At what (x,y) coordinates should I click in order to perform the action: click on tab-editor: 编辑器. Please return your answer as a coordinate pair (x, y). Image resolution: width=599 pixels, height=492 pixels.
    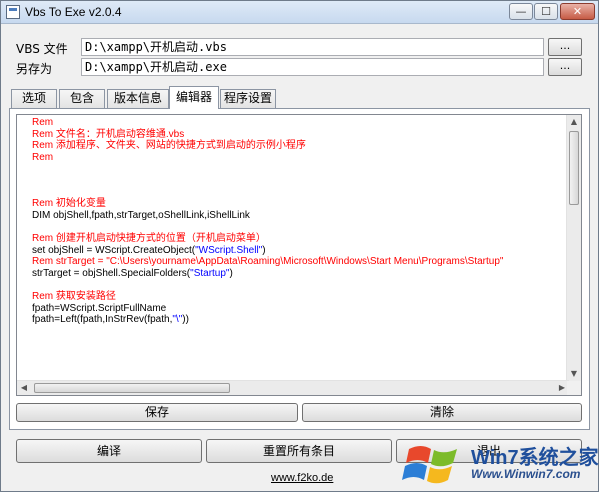
    Looking at the image, I should click on (194, 97).